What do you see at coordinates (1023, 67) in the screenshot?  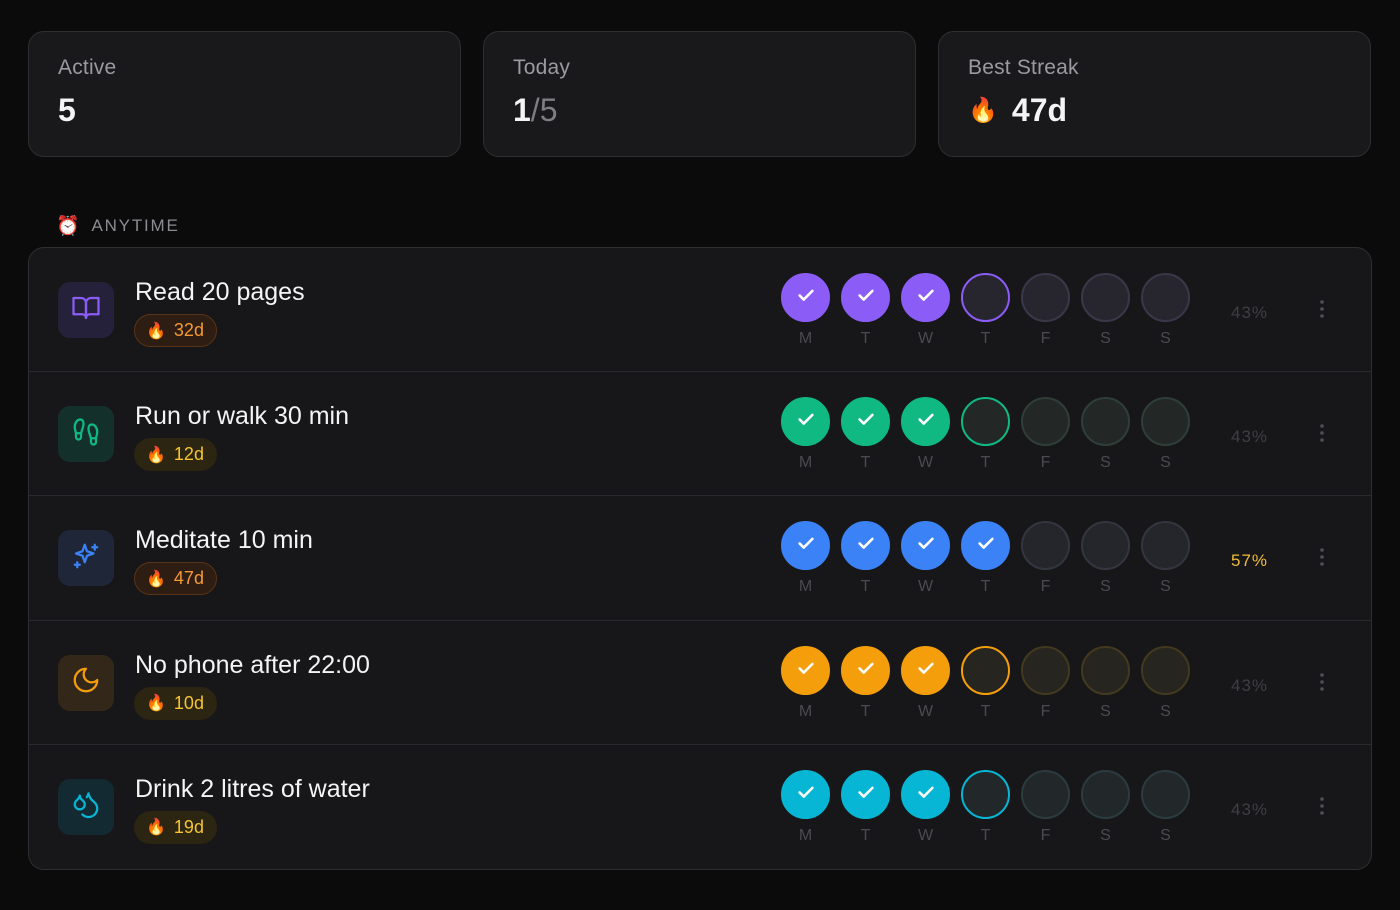 I see `stat-label: Best Streak` at bounding box center [1023, 67].